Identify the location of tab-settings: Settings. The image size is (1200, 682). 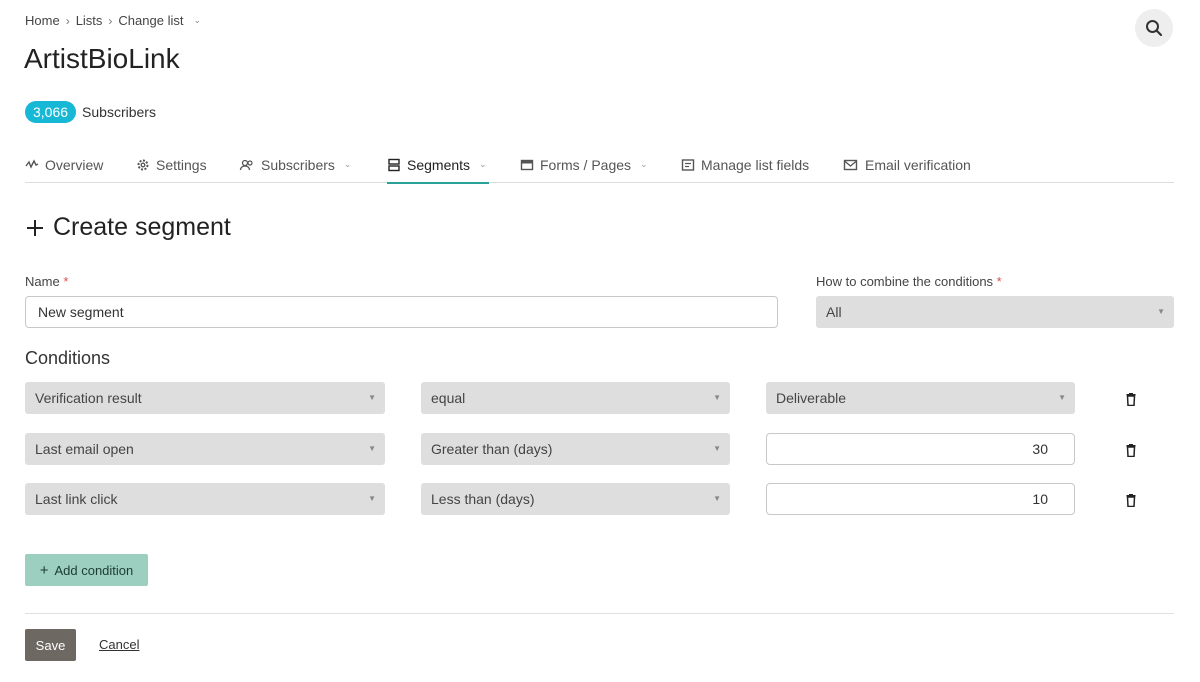
(171, 164).